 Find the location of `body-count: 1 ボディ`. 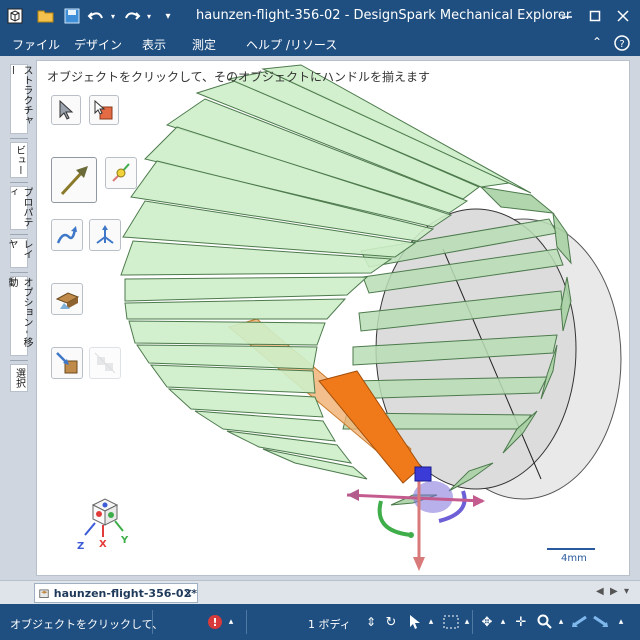

body-count: 1 ボディ is located at coordinates (329, 624).